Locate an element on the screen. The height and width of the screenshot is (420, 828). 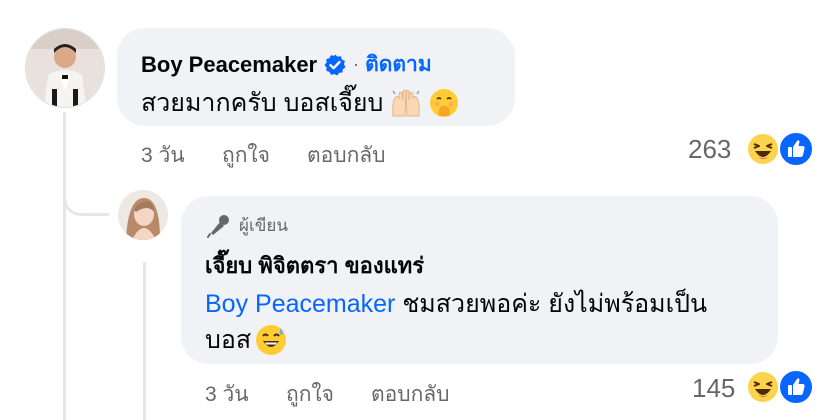
author-badge-label: ผู้เขียน is located at coordinates (263, 225).